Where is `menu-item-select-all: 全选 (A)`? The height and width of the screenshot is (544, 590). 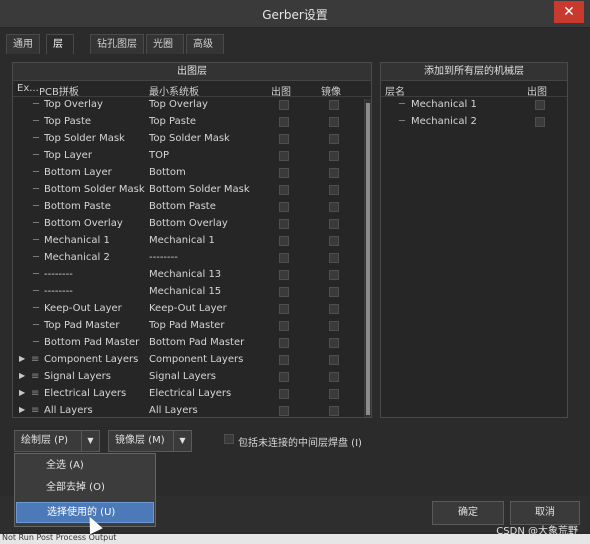
menu-item-select-all: 全选 (A) is located at coordinates (85, 466).